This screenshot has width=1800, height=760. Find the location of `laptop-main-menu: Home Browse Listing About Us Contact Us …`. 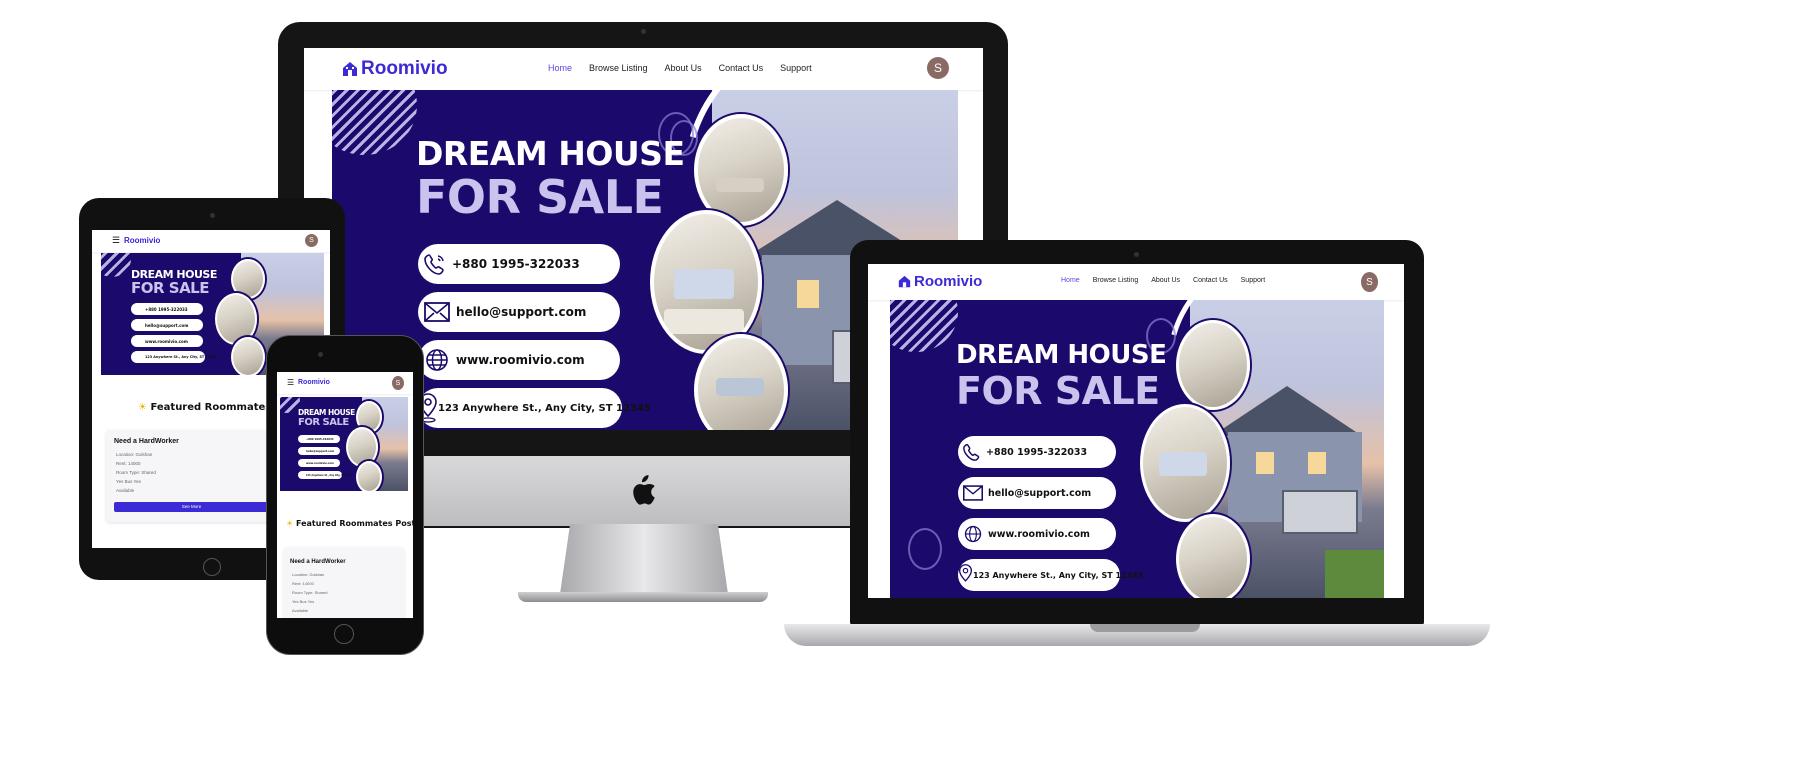

laptop-main-menu: Home Browse Listing About Us Contact Us … is located at coordinates (1163, 280).